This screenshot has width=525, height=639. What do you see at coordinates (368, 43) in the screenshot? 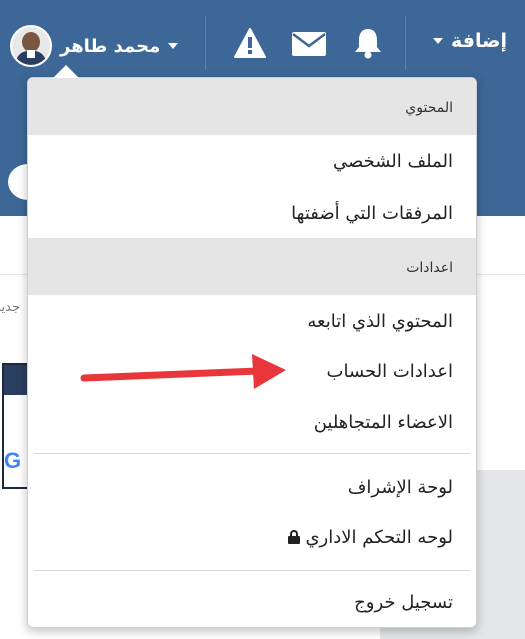
I see `bell-icon` at bounding box center [368, 43].